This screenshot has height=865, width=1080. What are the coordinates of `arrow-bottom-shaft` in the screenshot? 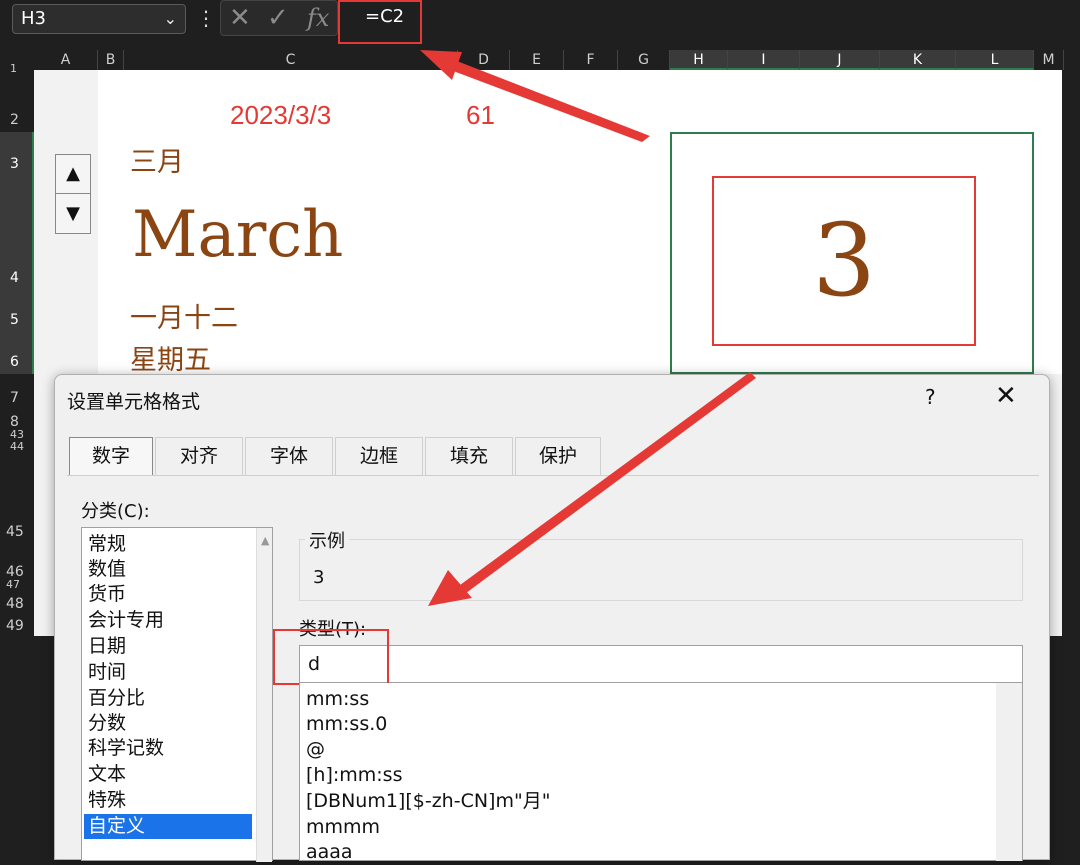 It's located at (606, 484).